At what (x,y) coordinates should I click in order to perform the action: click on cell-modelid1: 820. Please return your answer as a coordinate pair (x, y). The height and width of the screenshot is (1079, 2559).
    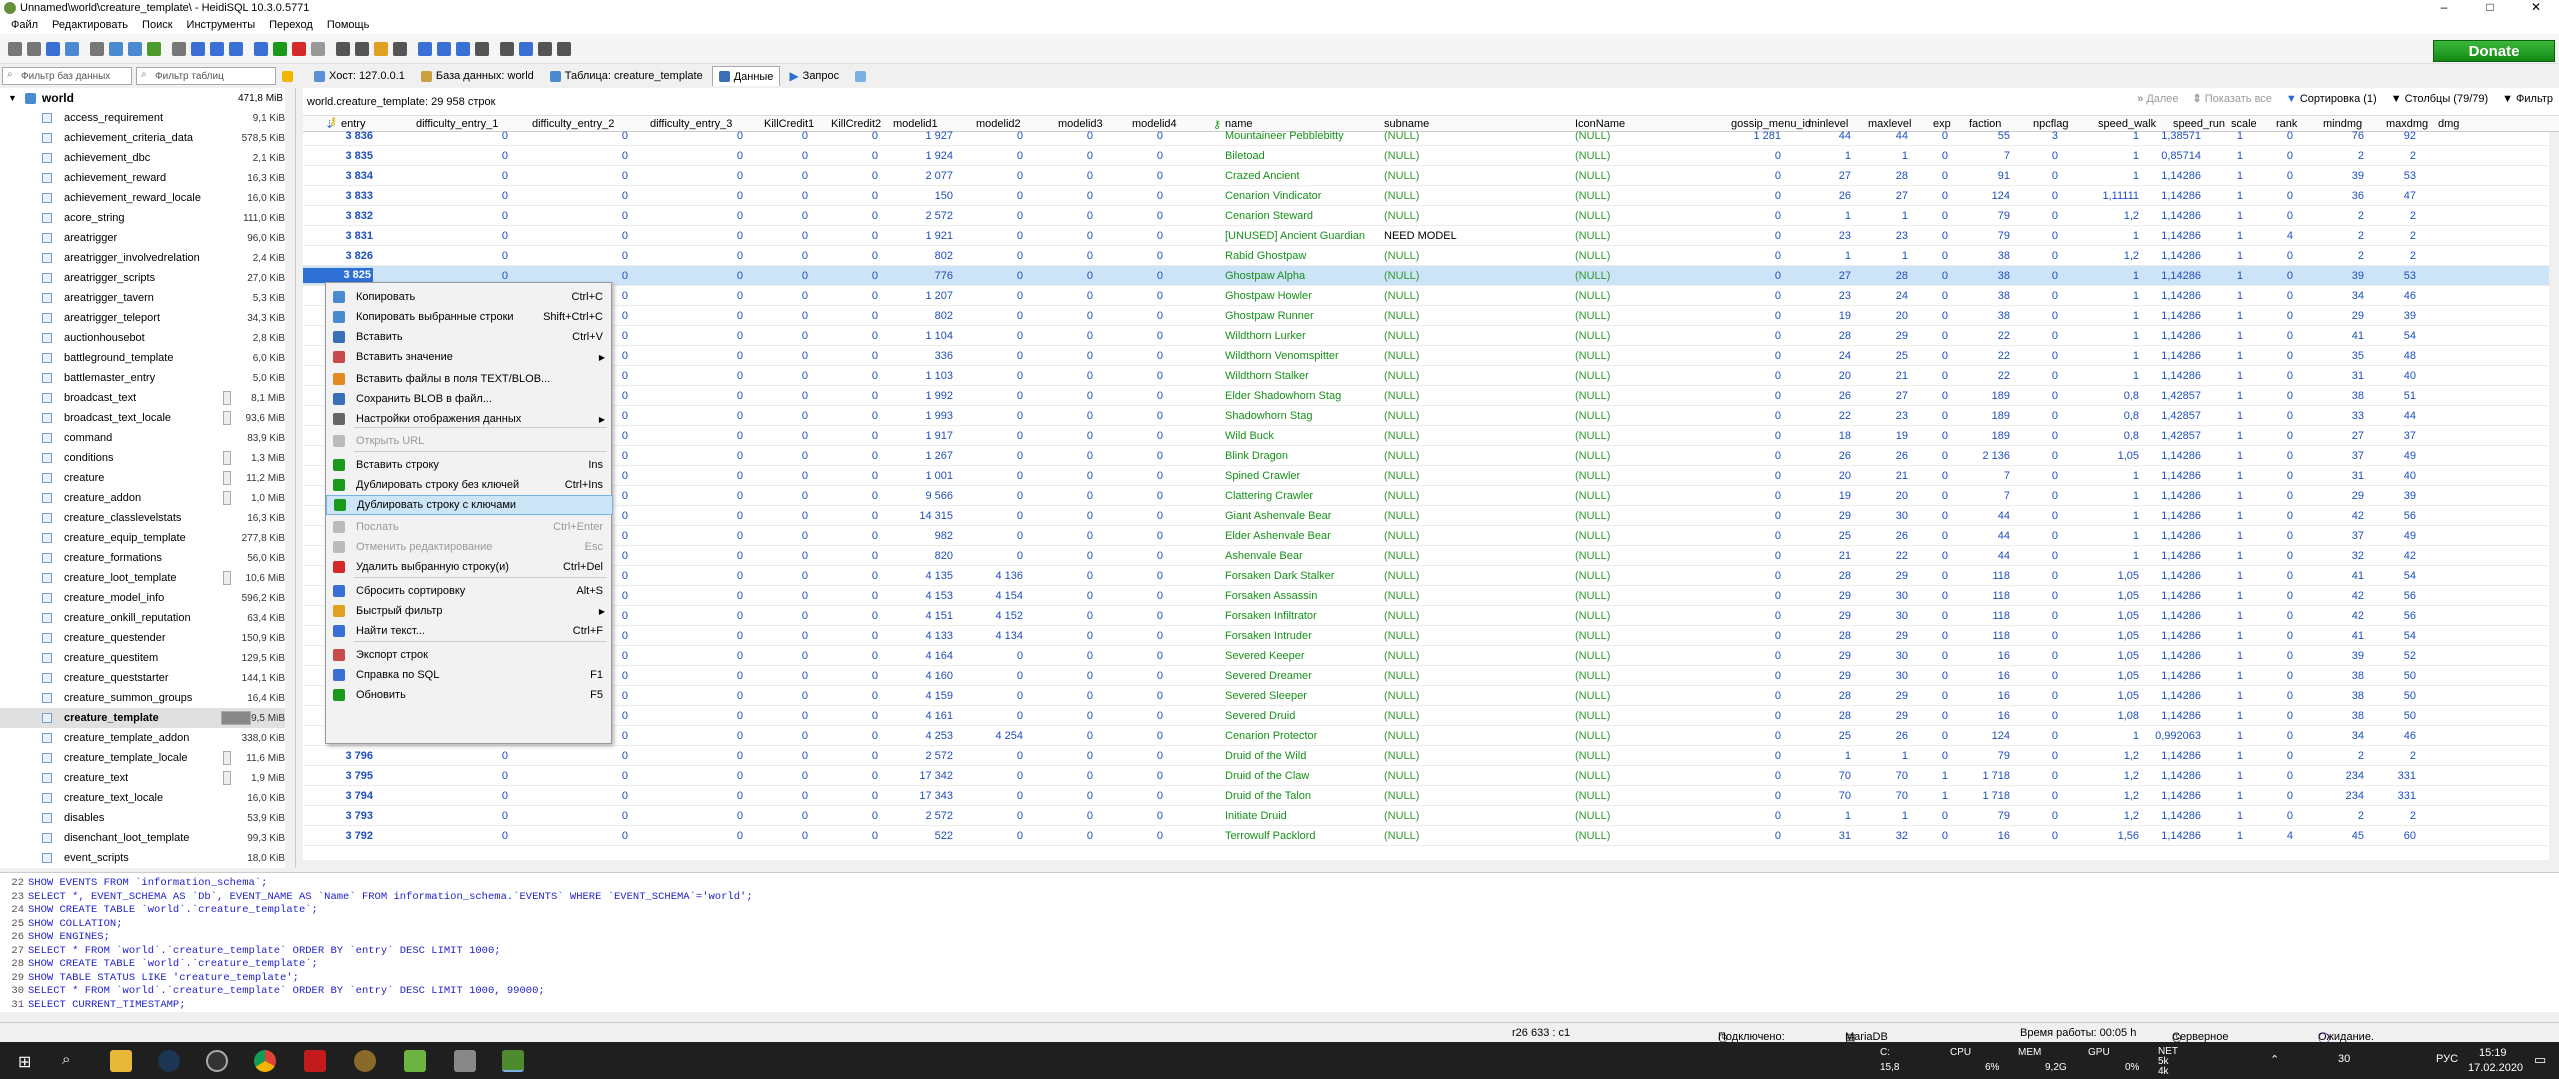
    Looking at the image, I should click on (944, 556).